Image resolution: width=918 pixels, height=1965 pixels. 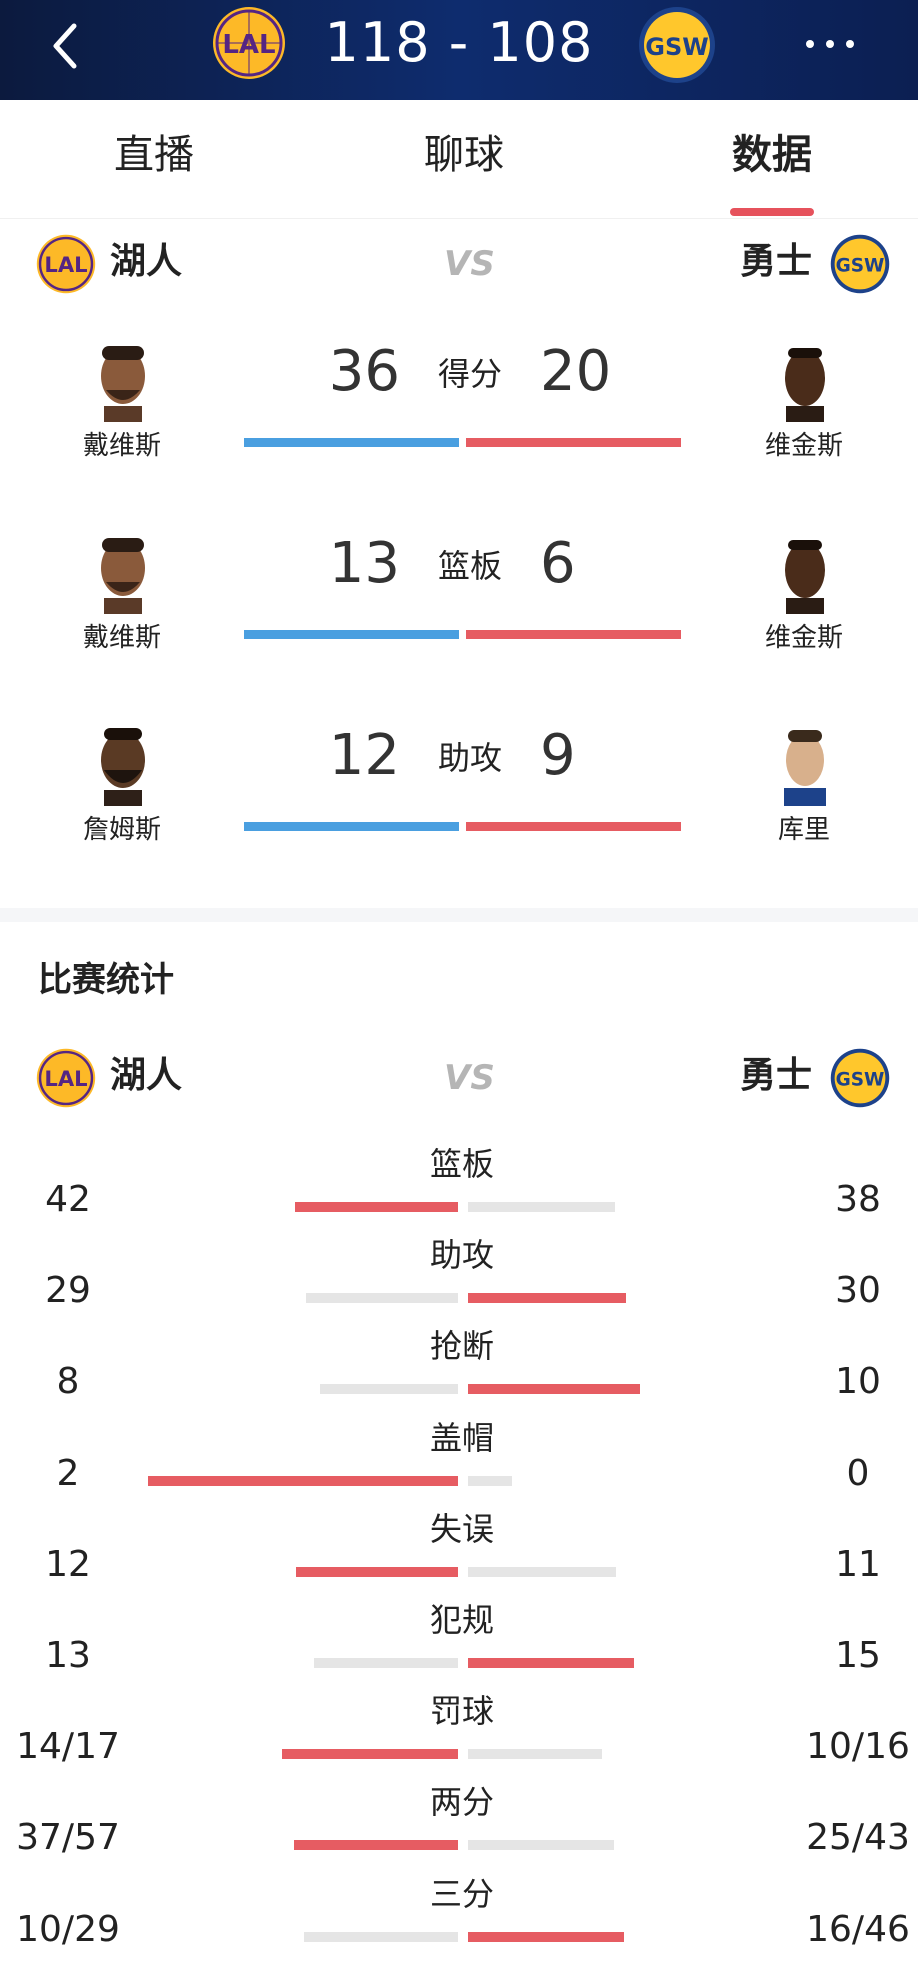 What do you see at coordinates (459, 915) in the screenshot?
I see `section-divider` at bounding box center [459, 915].